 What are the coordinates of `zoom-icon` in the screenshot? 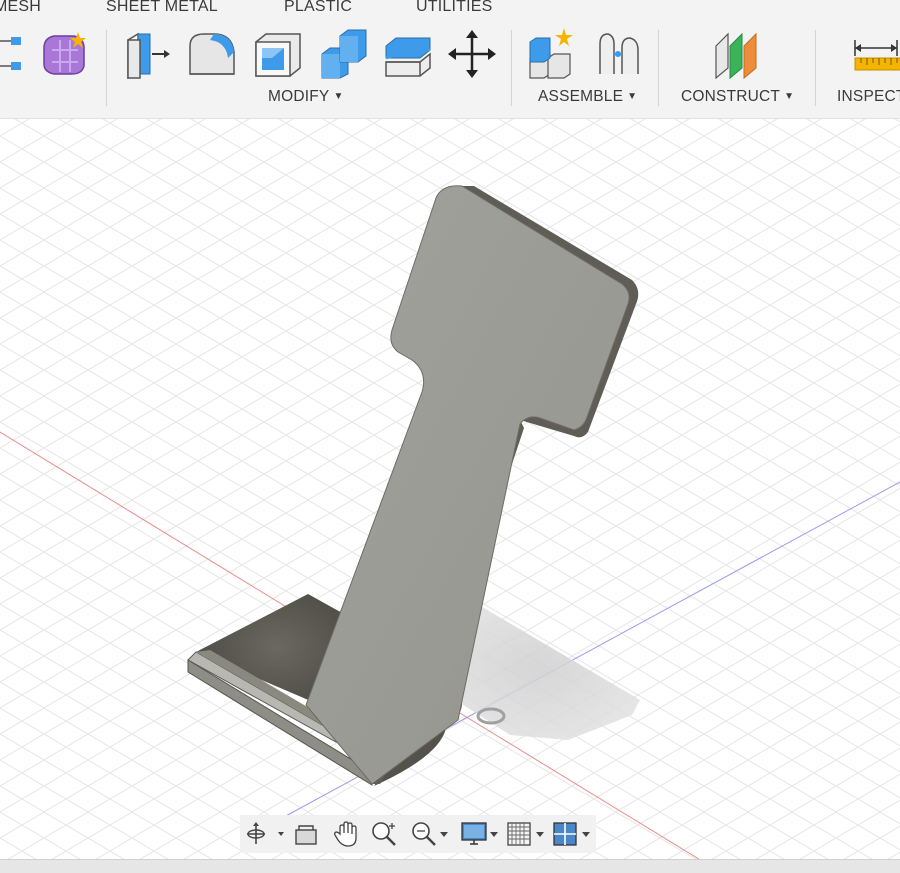 It's located at (385, 834).